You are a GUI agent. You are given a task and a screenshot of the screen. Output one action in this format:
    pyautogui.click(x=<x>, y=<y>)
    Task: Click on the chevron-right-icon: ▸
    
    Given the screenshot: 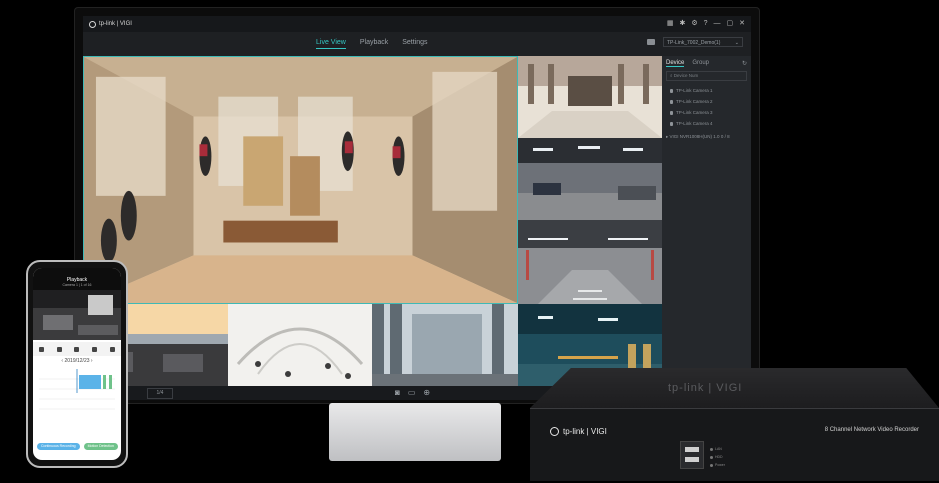 What is the action you would take?
    pyautogui.click(x=667, y=136)
    